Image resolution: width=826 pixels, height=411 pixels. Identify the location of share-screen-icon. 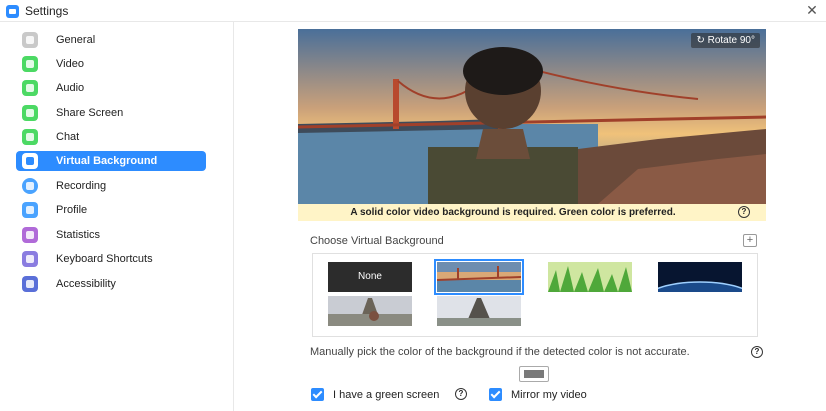
(30, 113).